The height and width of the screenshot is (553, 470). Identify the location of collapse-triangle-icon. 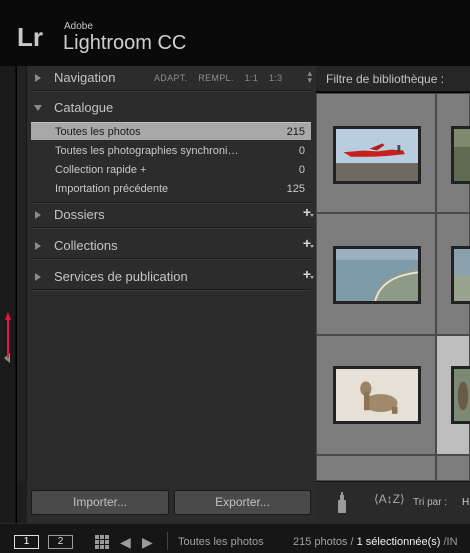
(38, 108).